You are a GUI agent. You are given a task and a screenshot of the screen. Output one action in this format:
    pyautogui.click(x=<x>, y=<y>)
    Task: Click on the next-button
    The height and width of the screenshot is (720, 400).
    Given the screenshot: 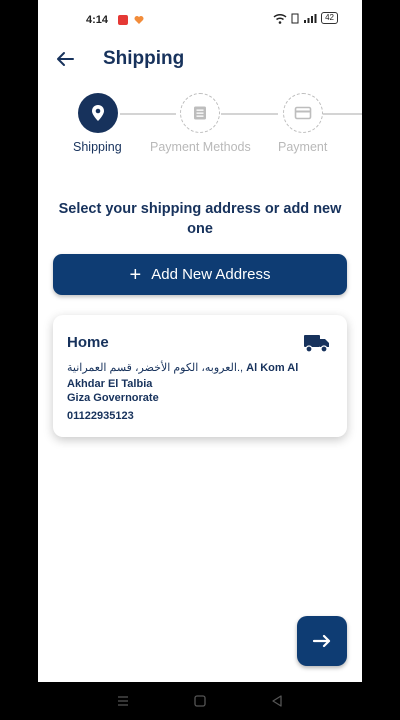 What is the action you would take?
    pyautogui.click(x=322, y=641)
    